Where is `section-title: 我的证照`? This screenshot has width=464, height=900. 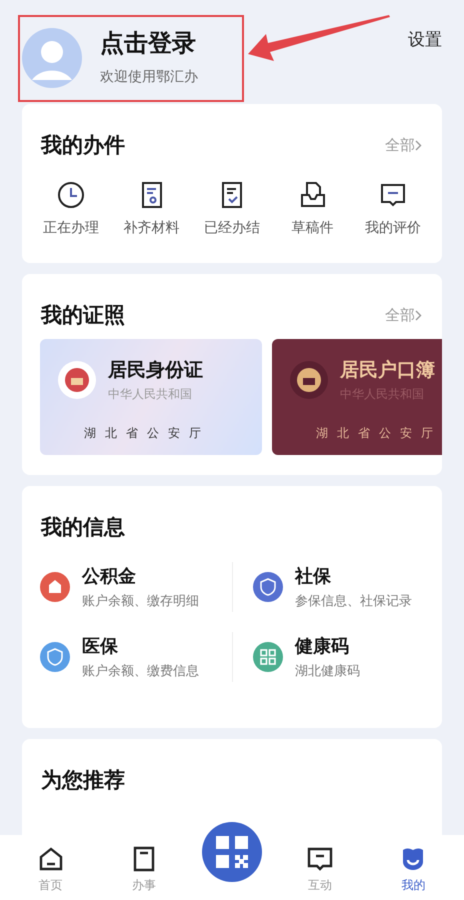 section-title: 我的证照 is located at coordinates (83, 315).